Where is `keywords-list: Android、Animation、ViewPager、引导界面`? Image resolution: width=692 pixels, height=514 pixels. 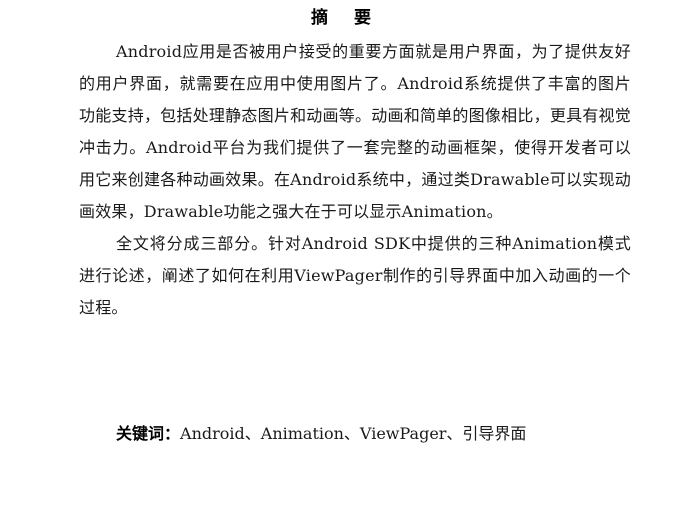
keywords-list: Android、Animation、ViewPager、引导界面 is located at coordinates (353, 433).